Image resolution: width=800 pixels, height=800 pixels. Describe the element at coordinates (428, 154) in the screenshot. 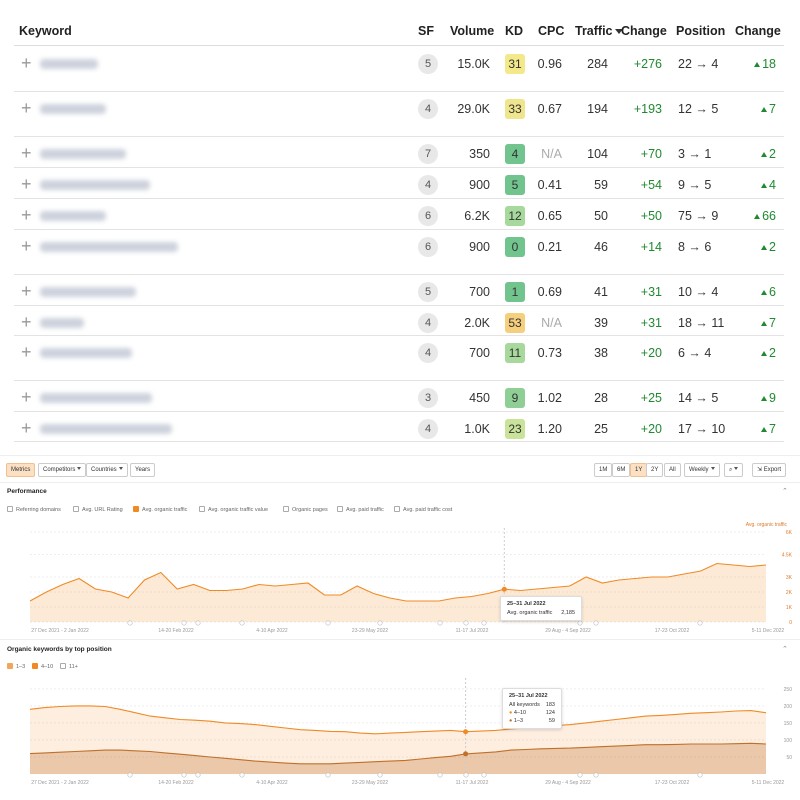

I see `sf-badge: 7` at that location.